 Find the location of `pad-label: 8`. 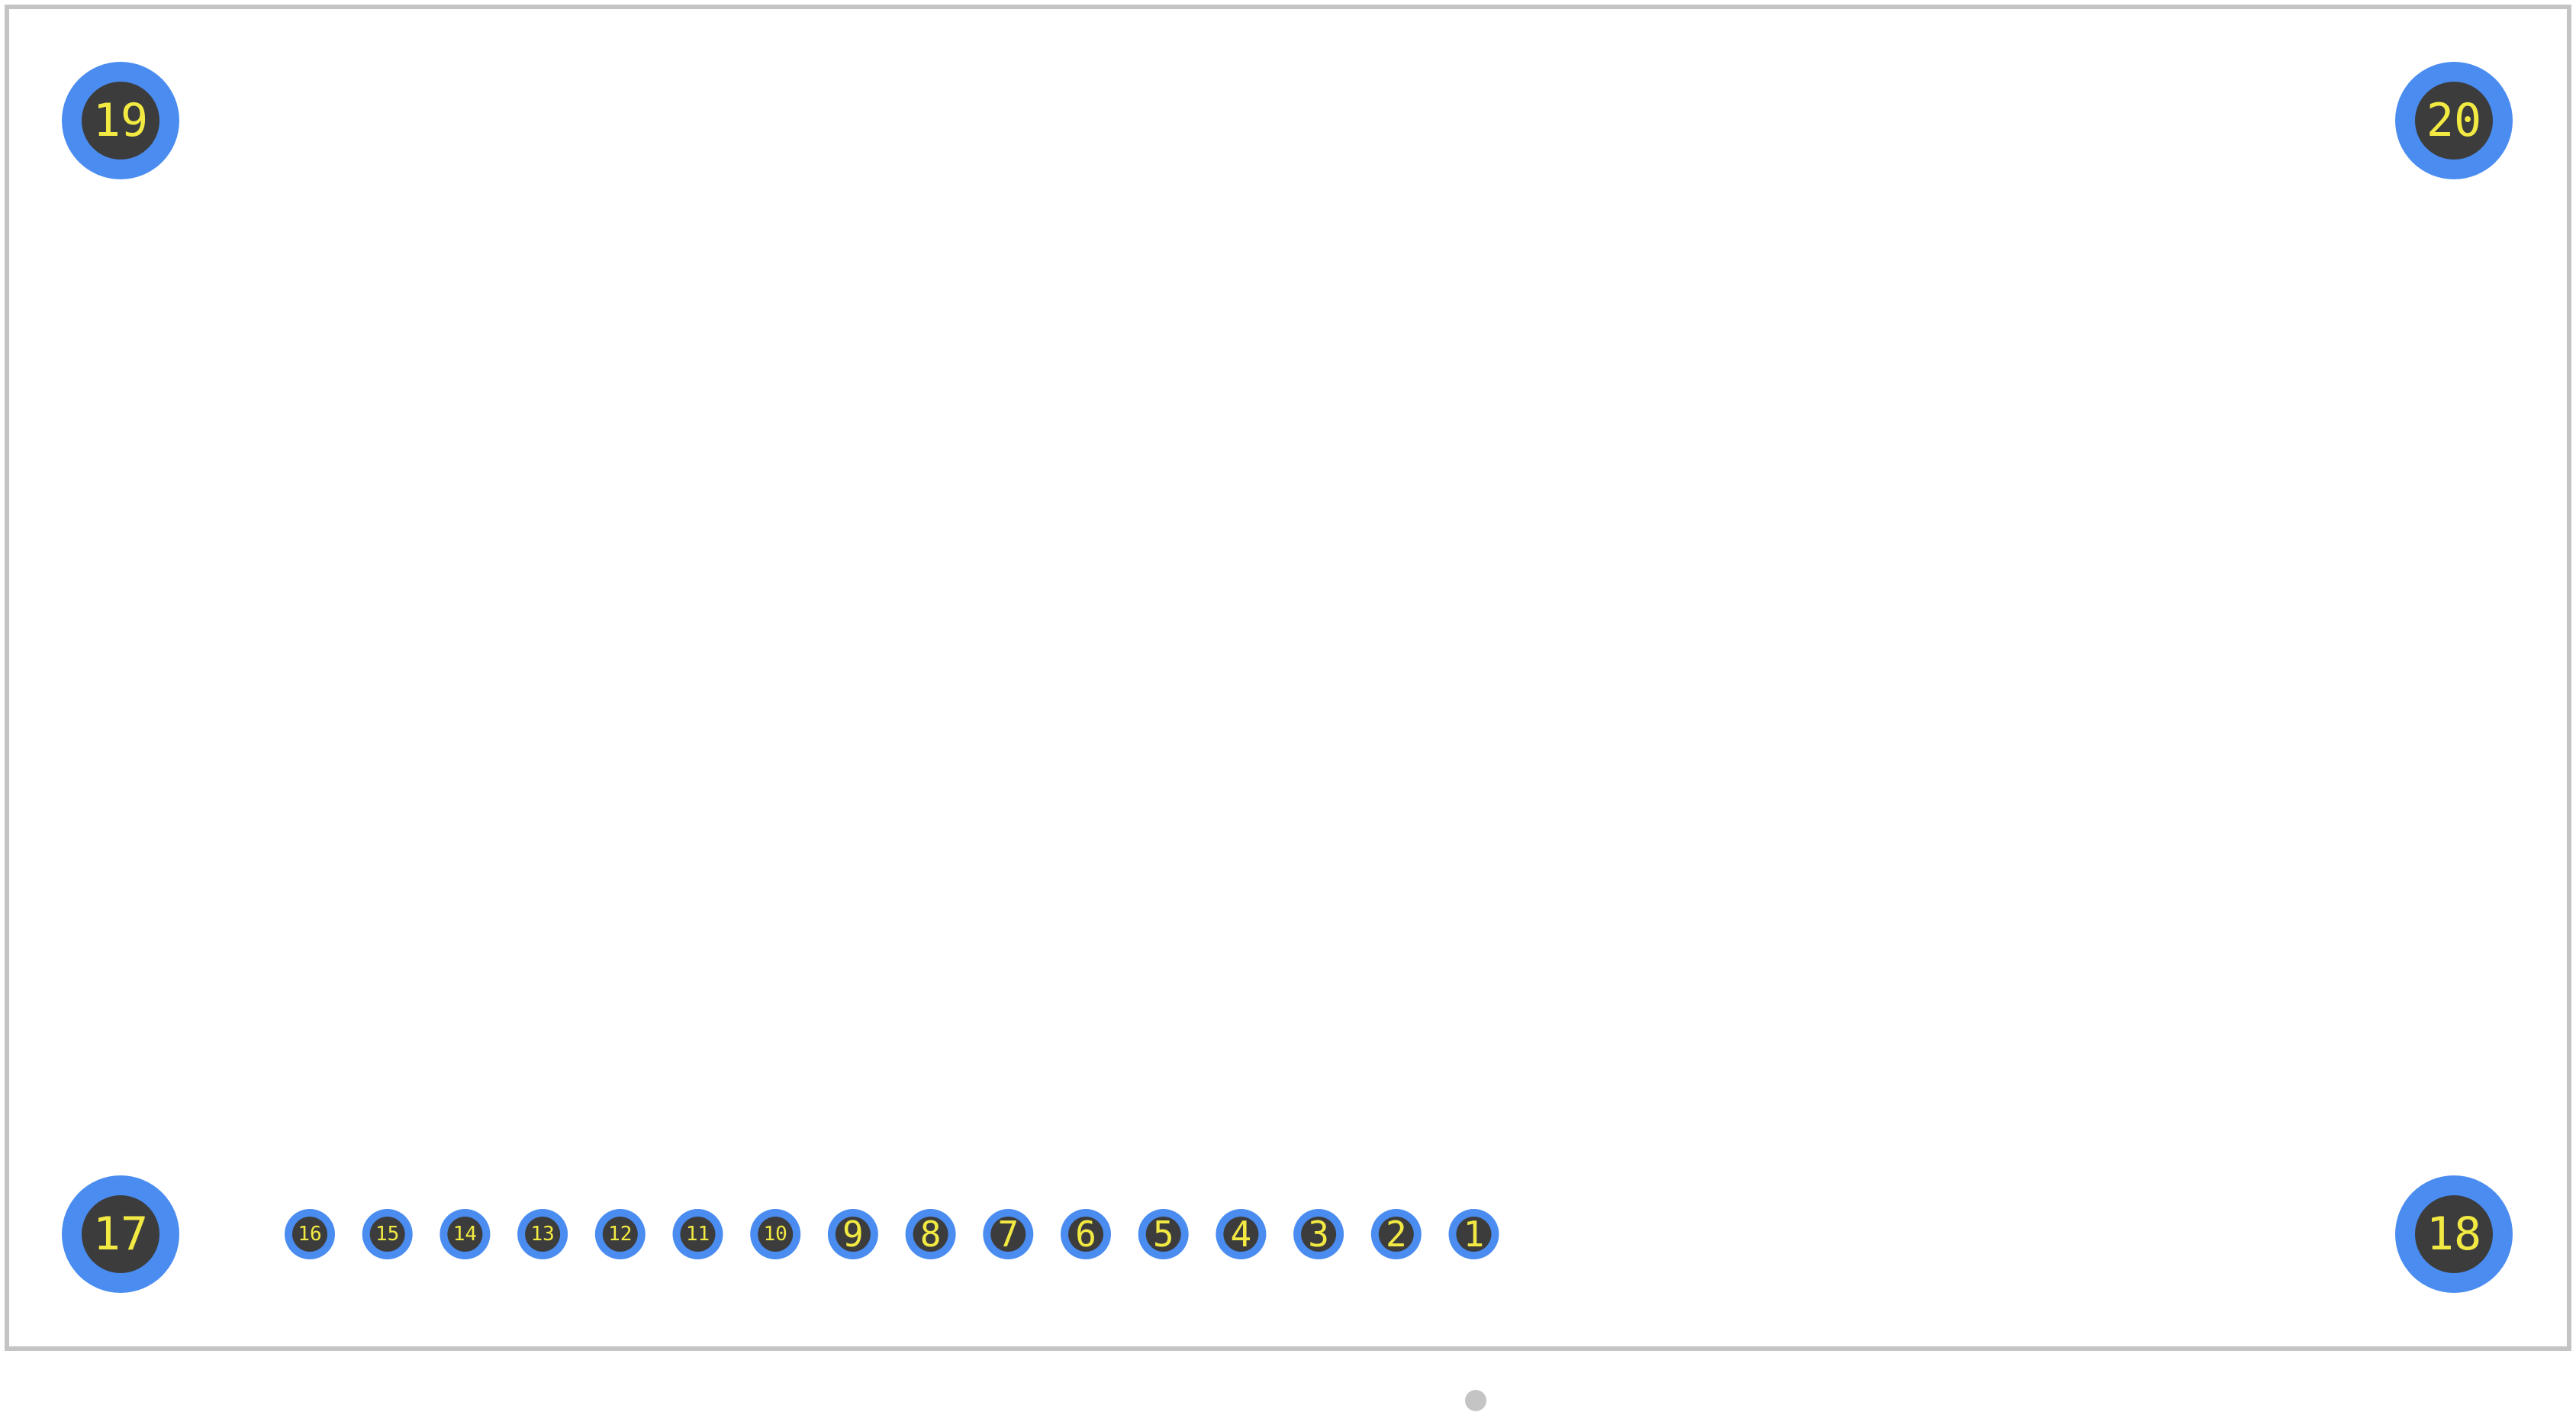

pad-label: 8 is located at coordinates (931, 1234).